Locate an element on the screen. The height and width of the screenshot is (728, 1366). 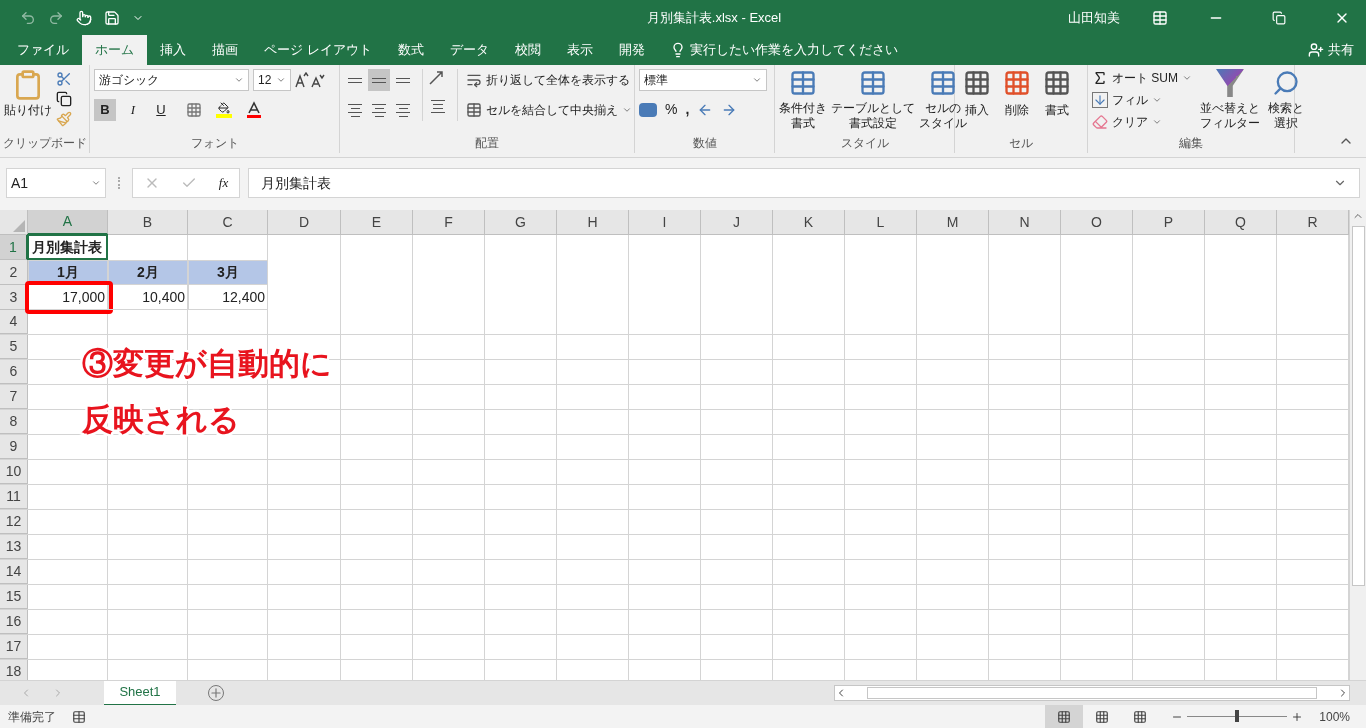
ribbon-tab: 描画 is located at coordinates (225, 50).